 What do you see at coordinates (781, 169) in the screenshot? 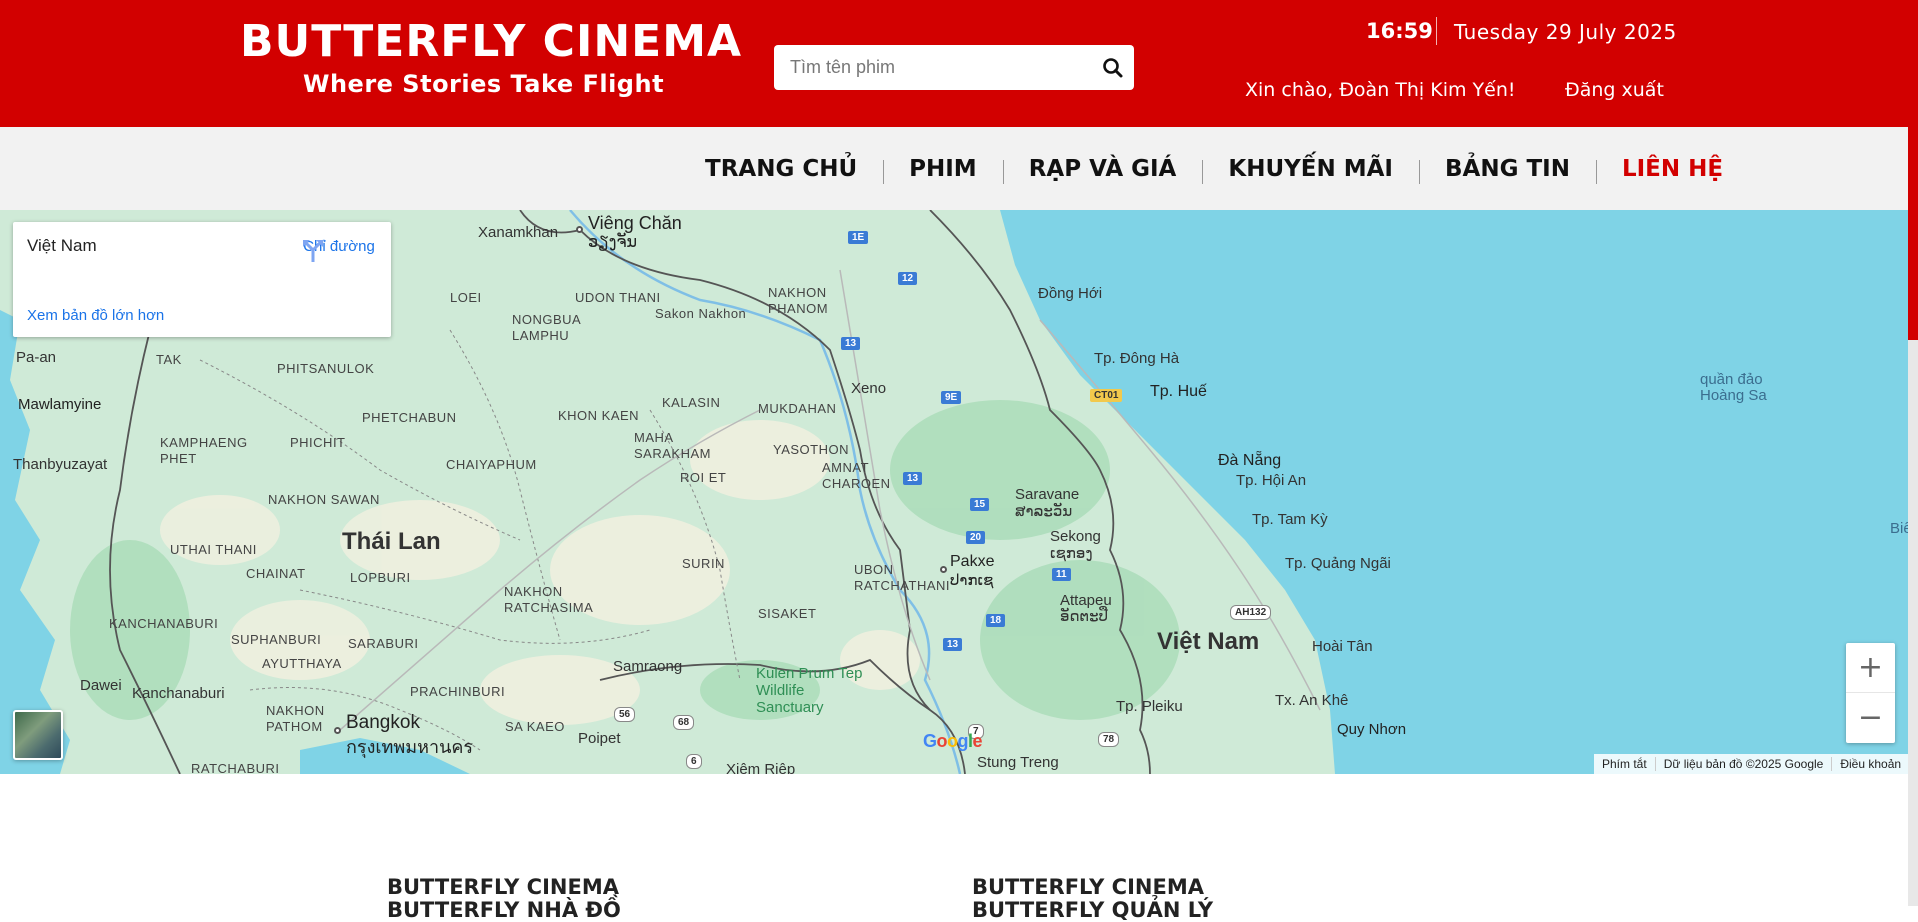
I see `nav-item-home: TRANG CHỦ` at bounding box center [781, 169].